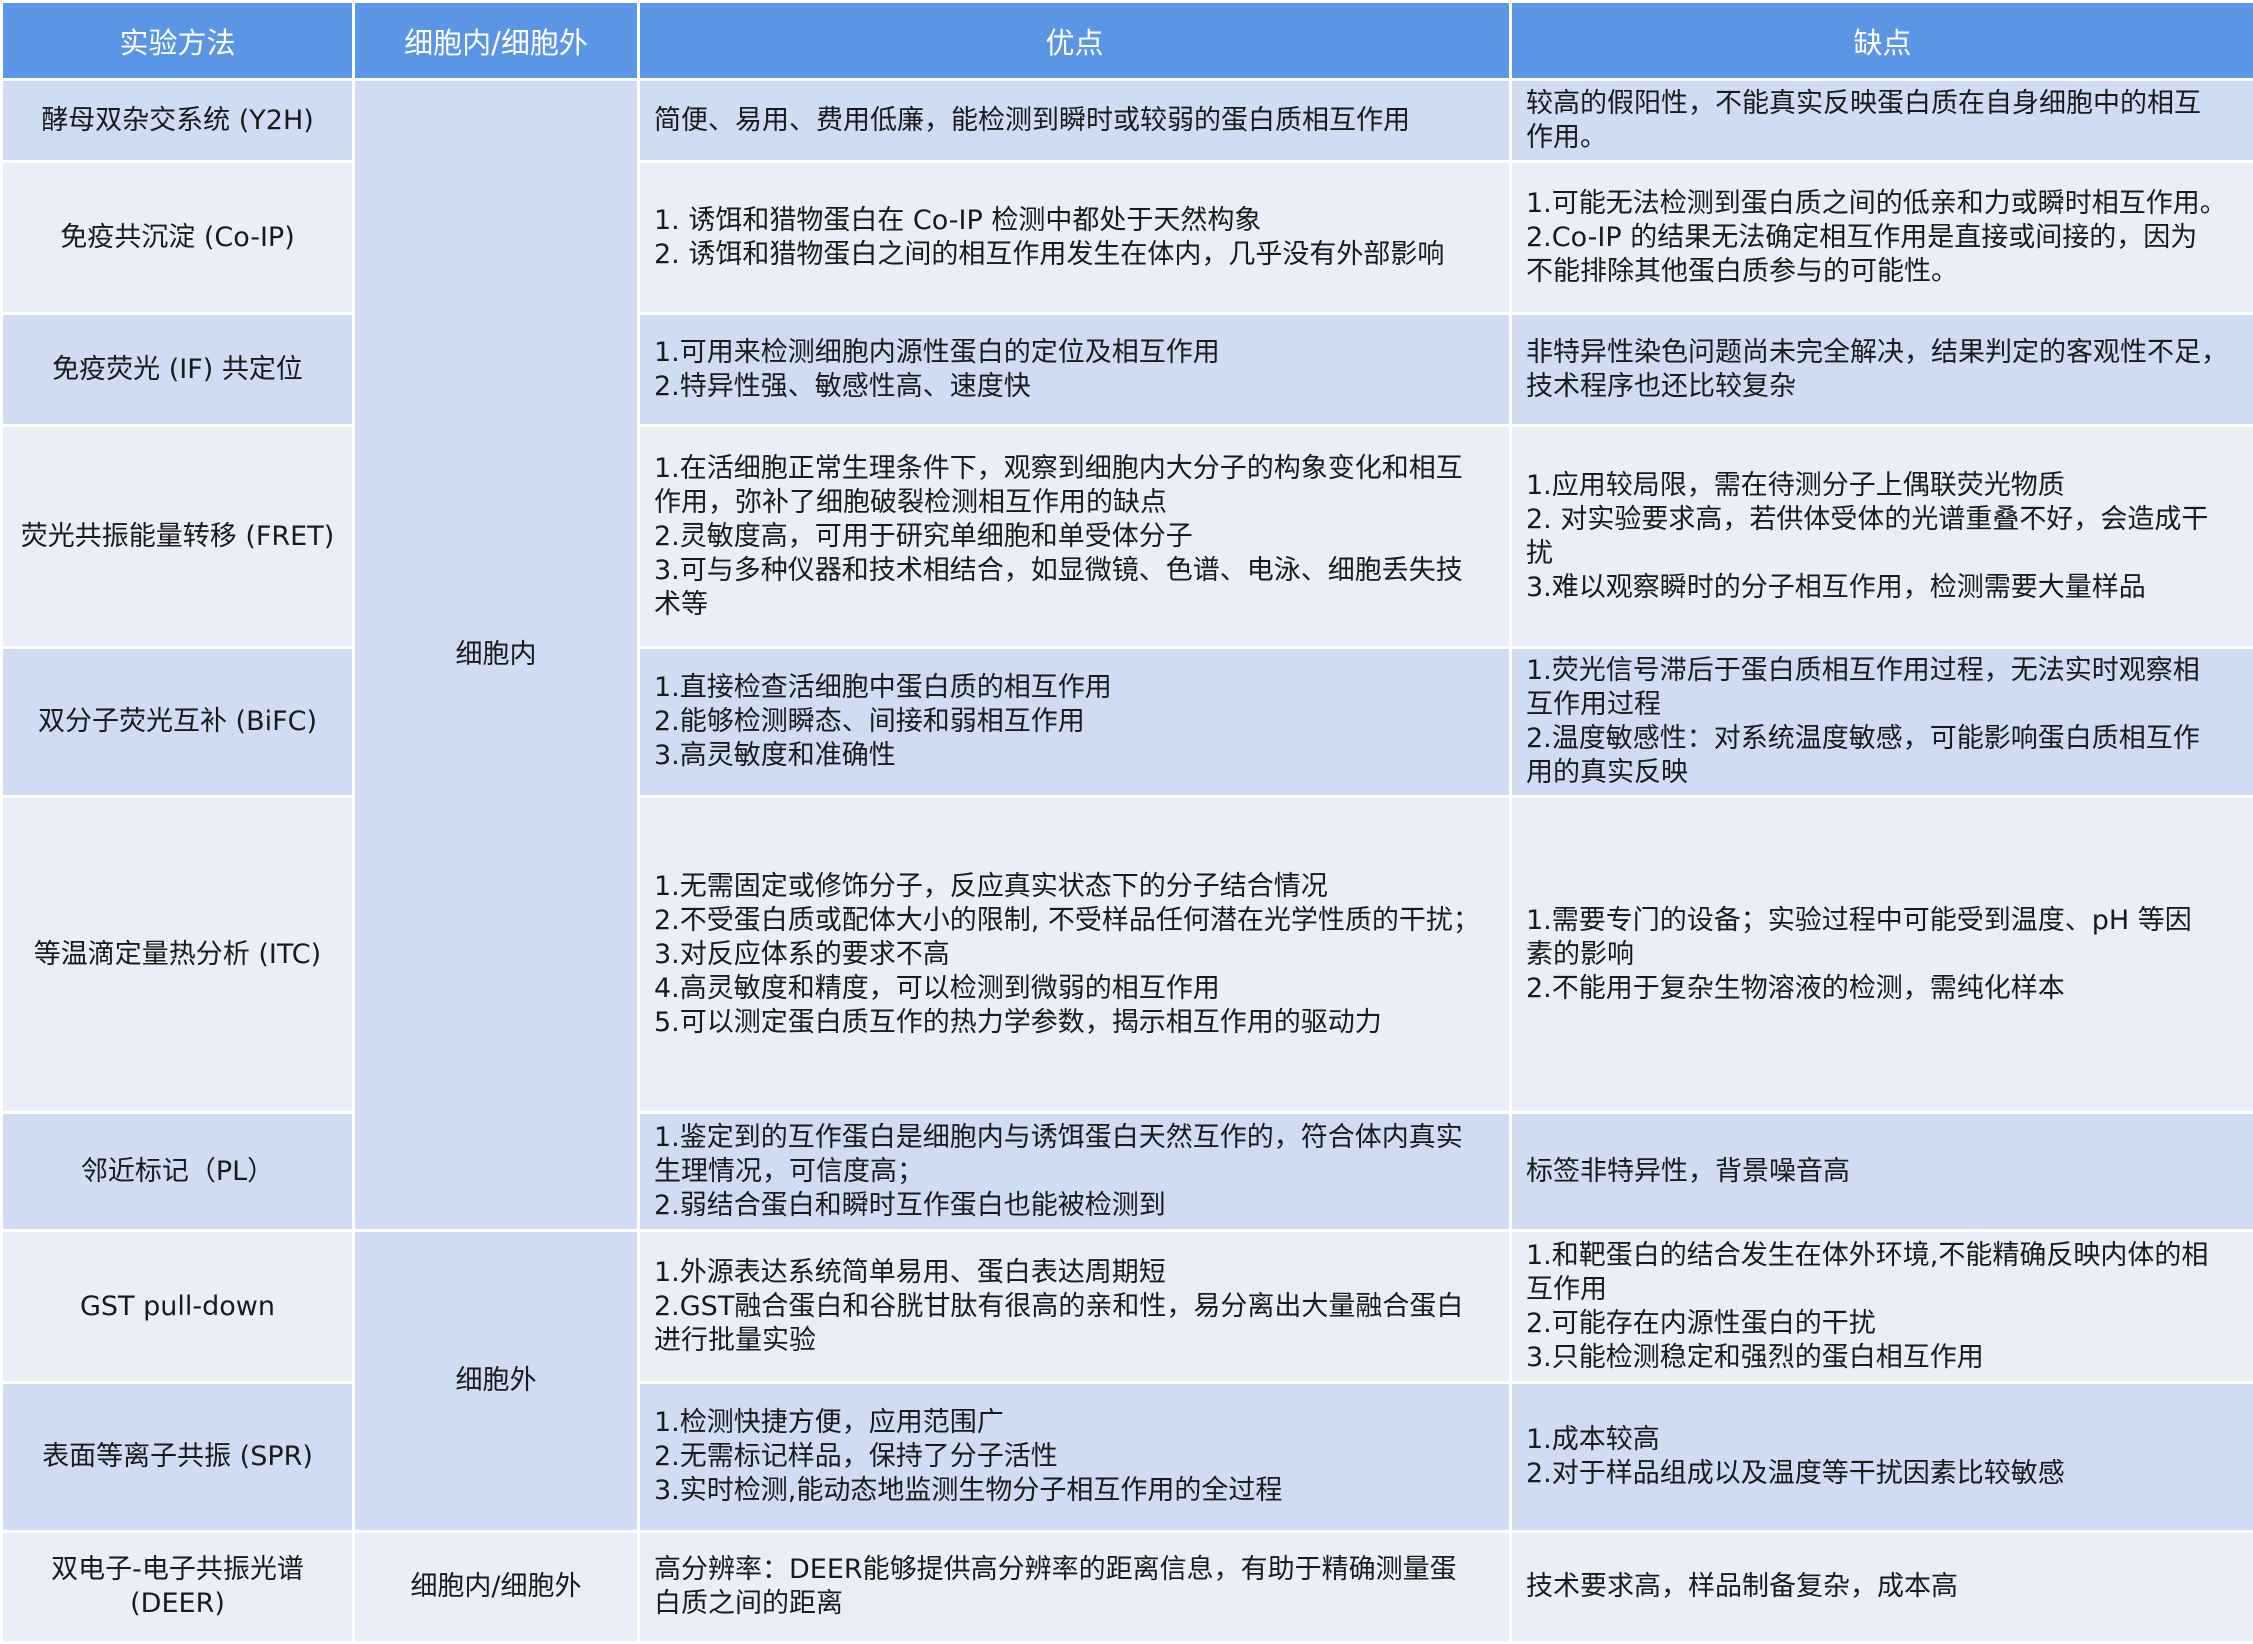 The image size is (2253, 1644). I want to click on pros-line: 高分辨率：DEER能够提供高分辨率的距离信息，有助于精确测量蛋, so click(1074, 1570).